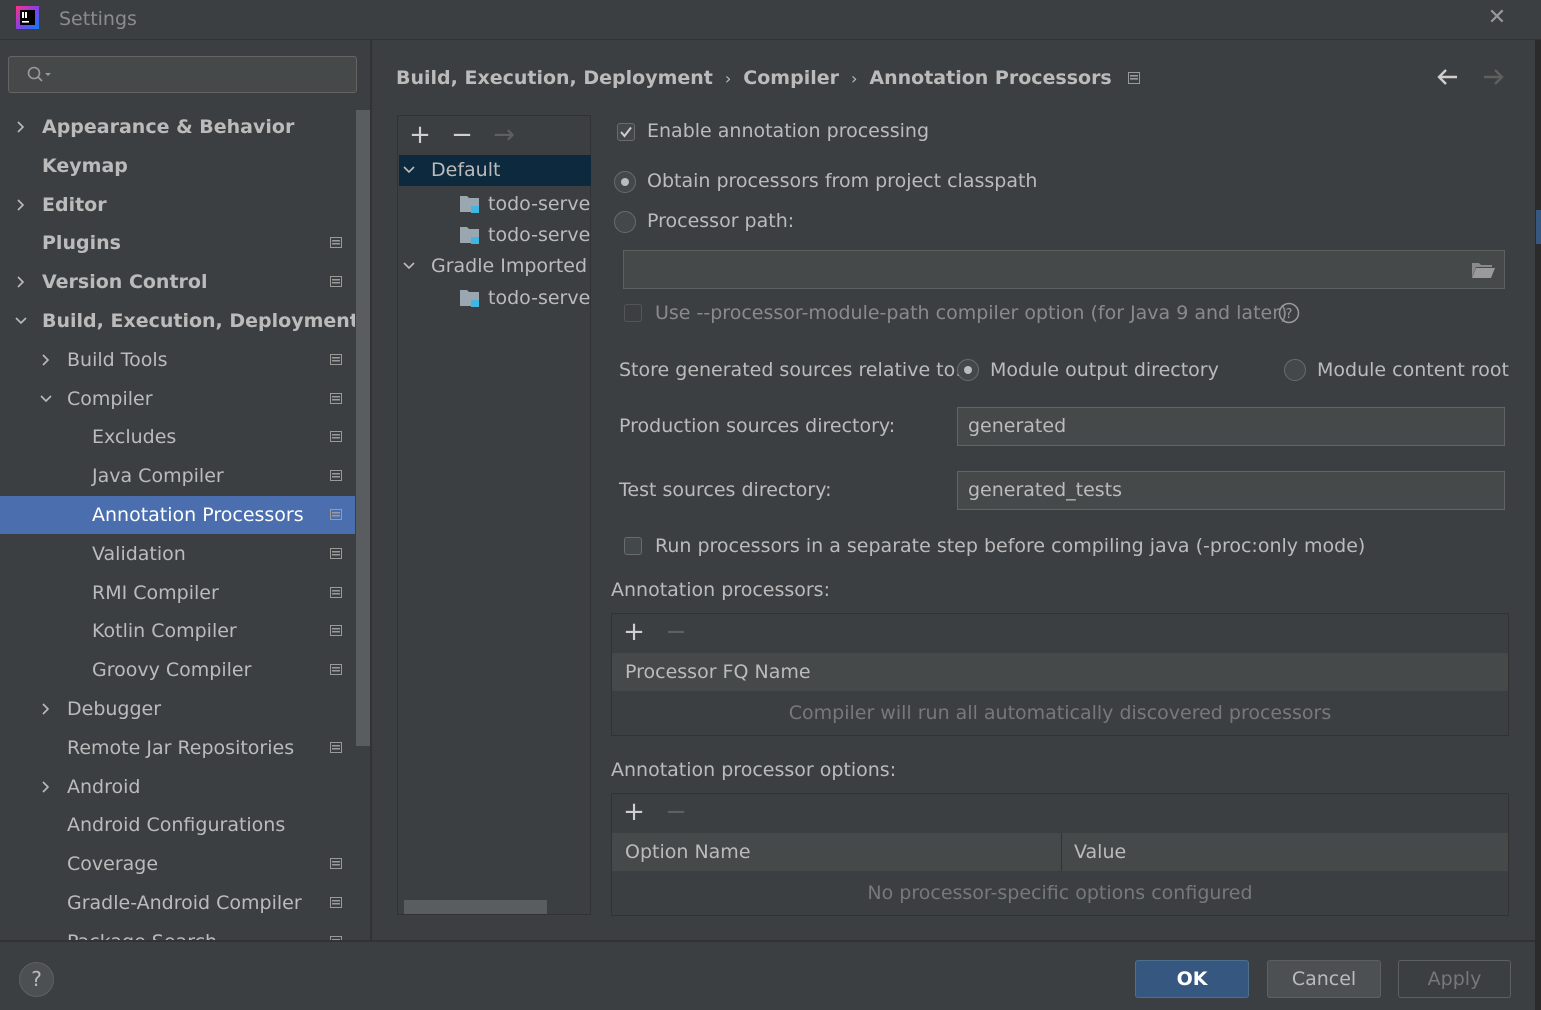 The image size is (1541, 1010). What do you see at coordinates (676, 813) in the screenshot?
I see `remove-option-button: −` at bounding box center [676, 813].